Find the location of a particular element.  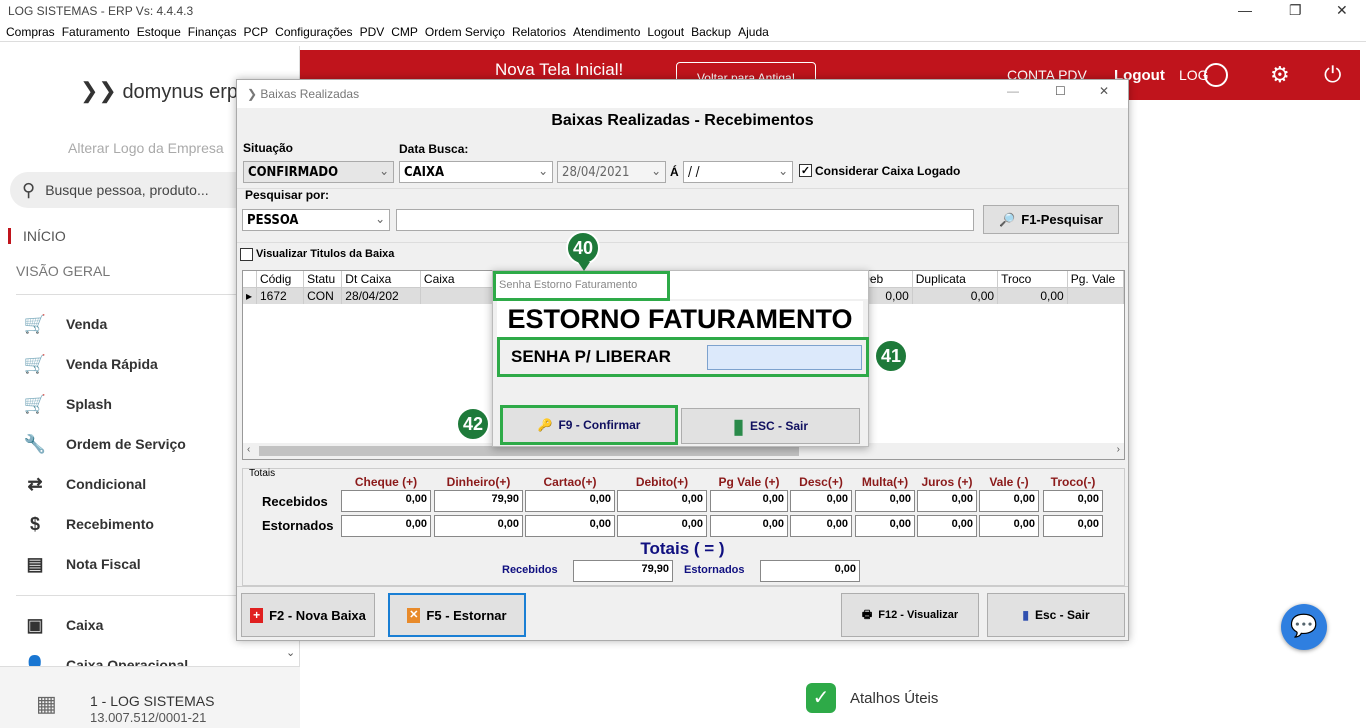

recebidos-label: Recebidos is located at coordinates (295, 501).